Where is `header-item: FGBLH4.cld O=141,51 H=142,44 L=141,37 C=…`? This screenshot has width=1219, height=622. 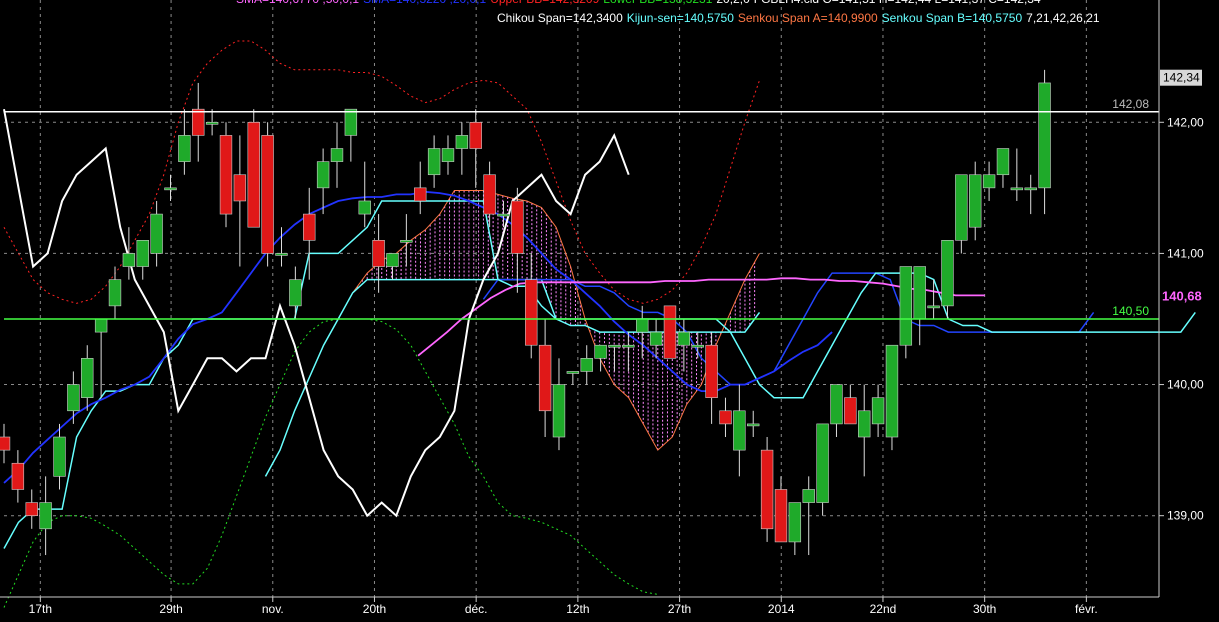 header-item: FGBLH4.cld O=141,51 H=142,44 L=141,37 C=… is located at coordinates (897, 3).